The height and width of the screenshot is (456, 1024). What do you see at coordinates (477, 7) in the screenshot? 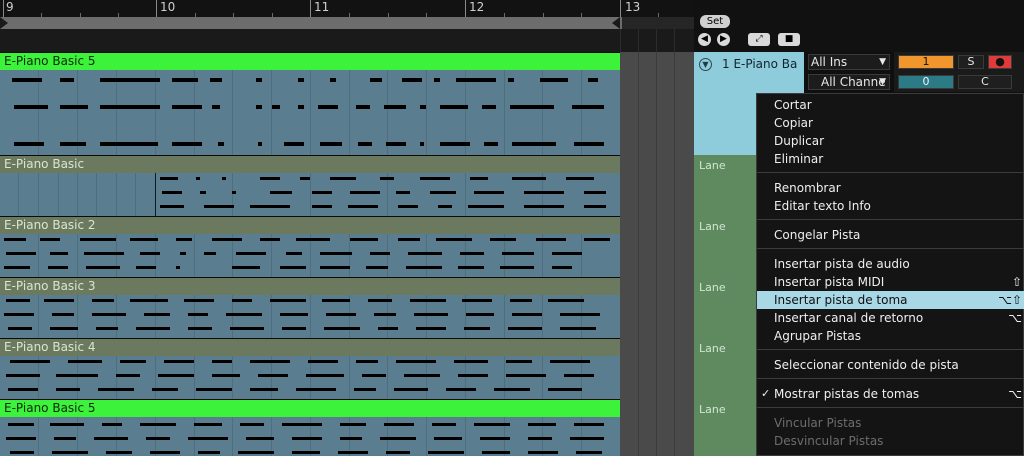
I see `bar-number-12: 12` at bounding box center [477, 7].